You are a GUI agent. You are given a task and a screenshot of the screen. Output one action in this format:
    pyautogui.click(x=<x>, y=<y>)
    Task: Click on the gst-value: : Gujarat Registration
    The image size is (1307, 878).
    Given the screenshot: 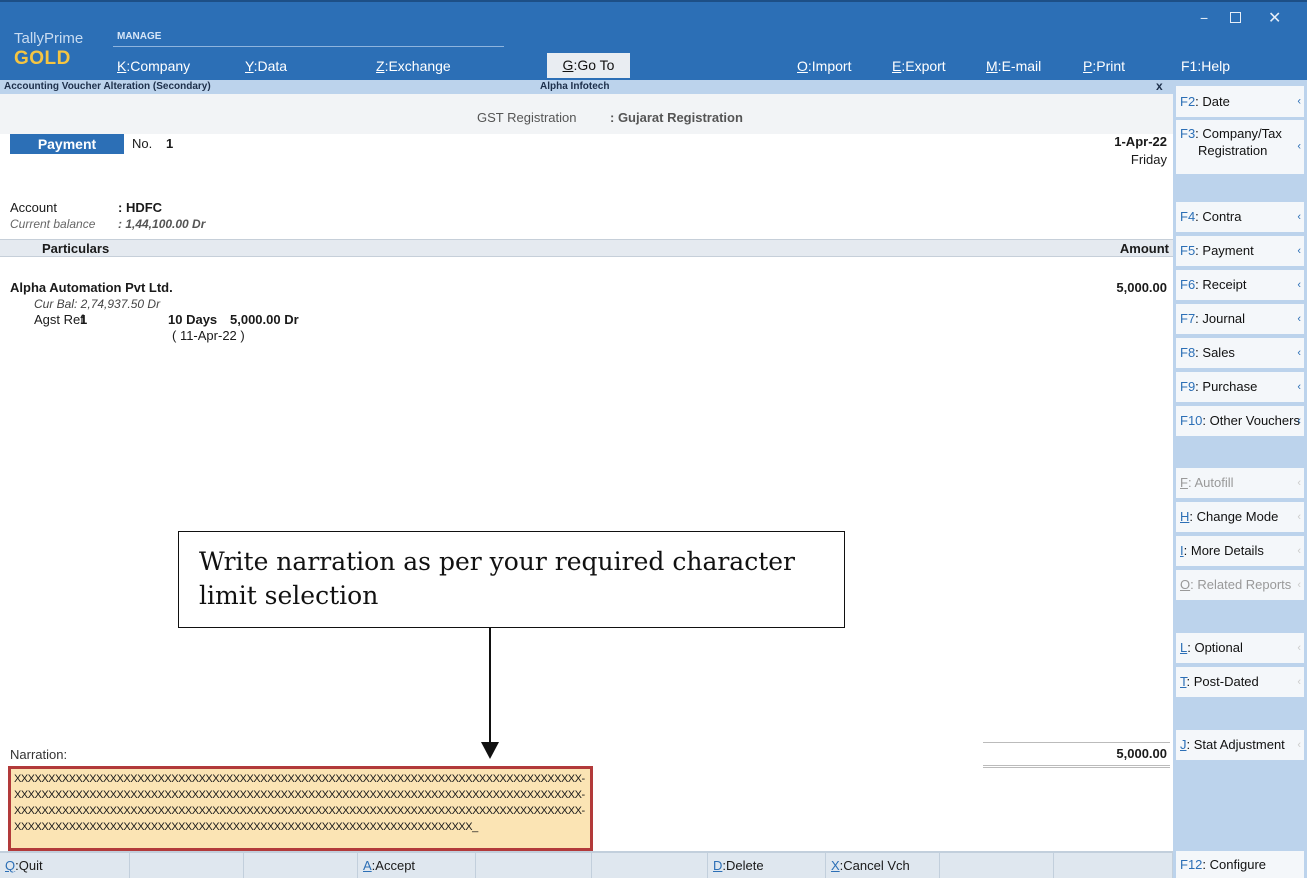 What is the action you would take?
    pyautogui.click(x=676, y=117)
    